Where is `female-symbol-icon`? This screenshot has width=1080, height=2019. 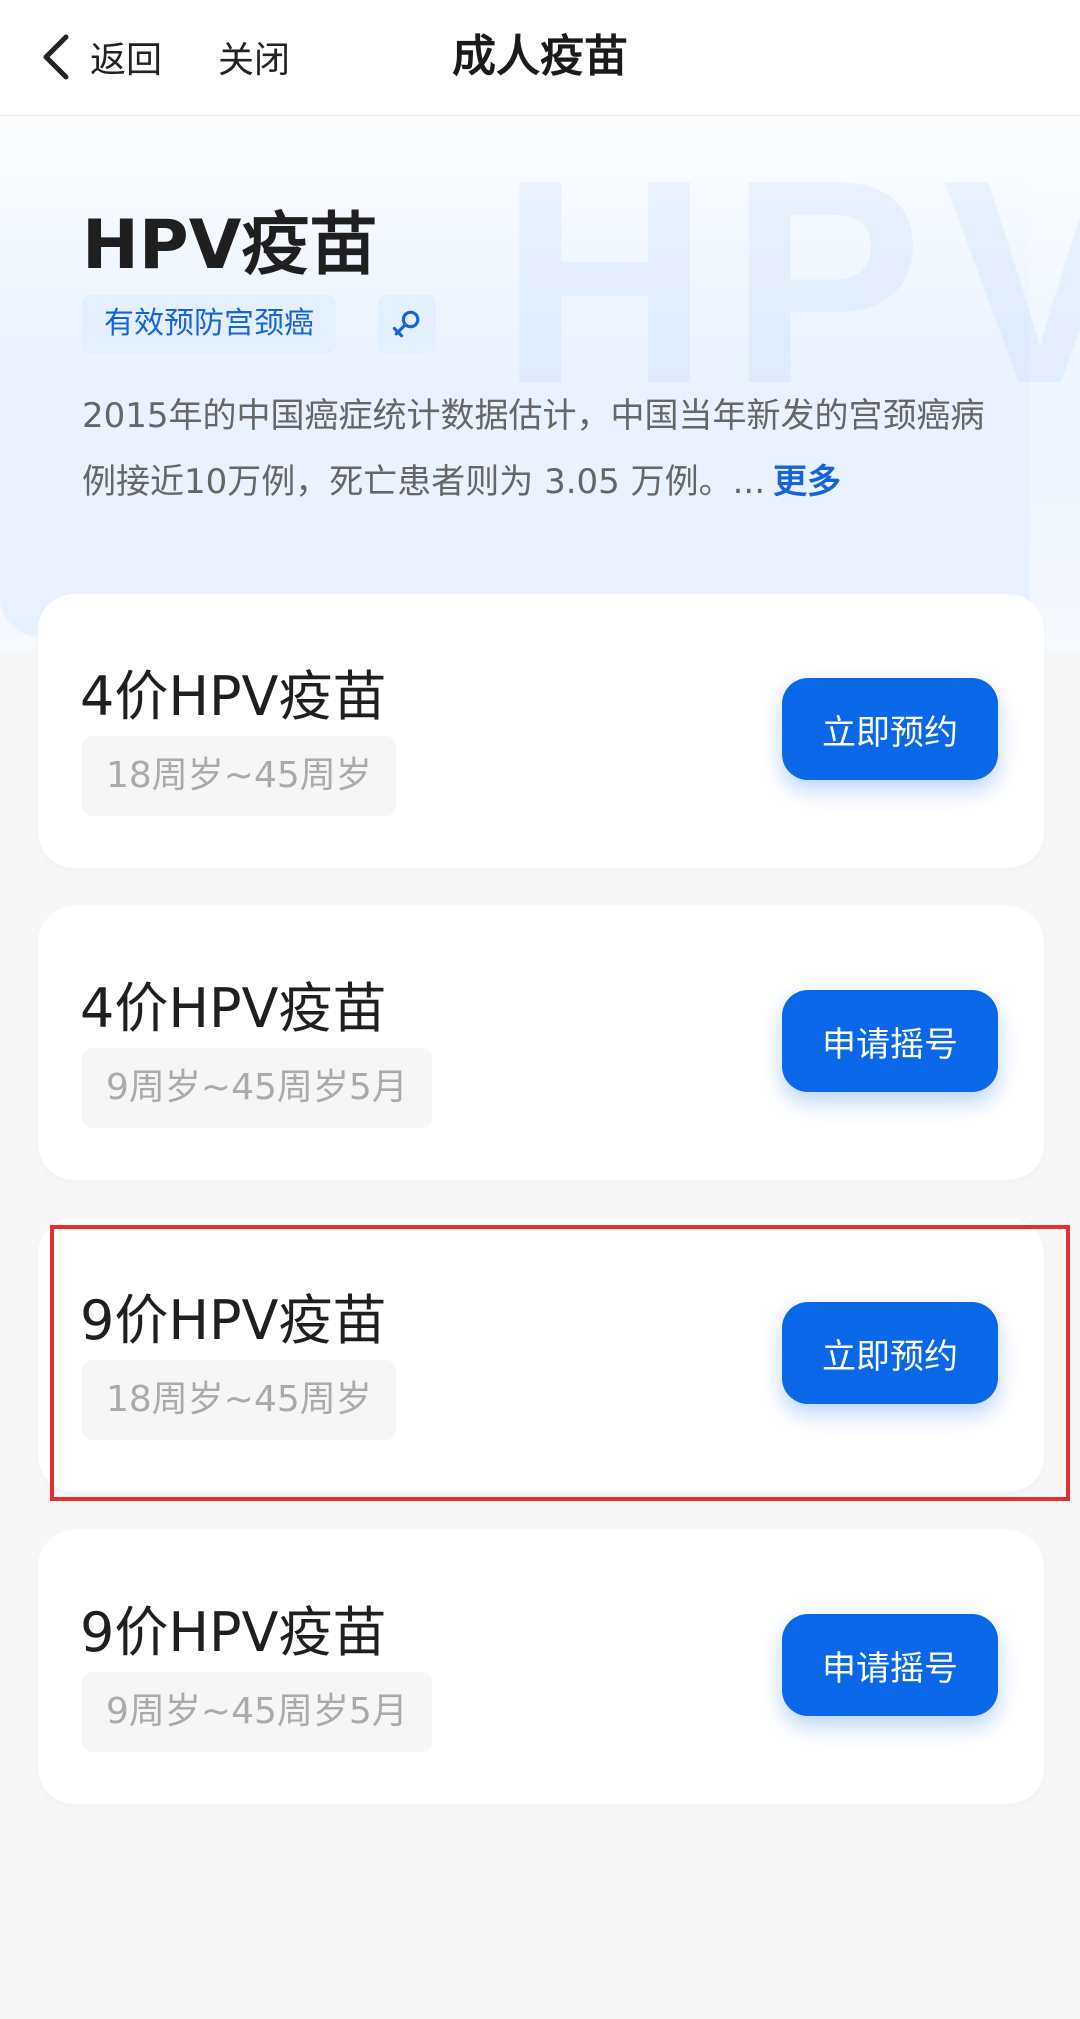 female-symbol-icon is located at coordinates (407, 324).